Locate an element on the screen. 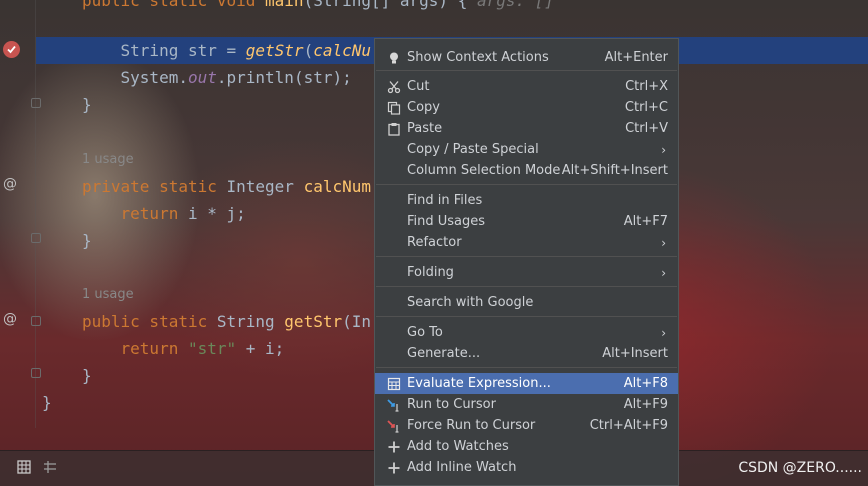  code-token: void is located at coordinates (241, 5).